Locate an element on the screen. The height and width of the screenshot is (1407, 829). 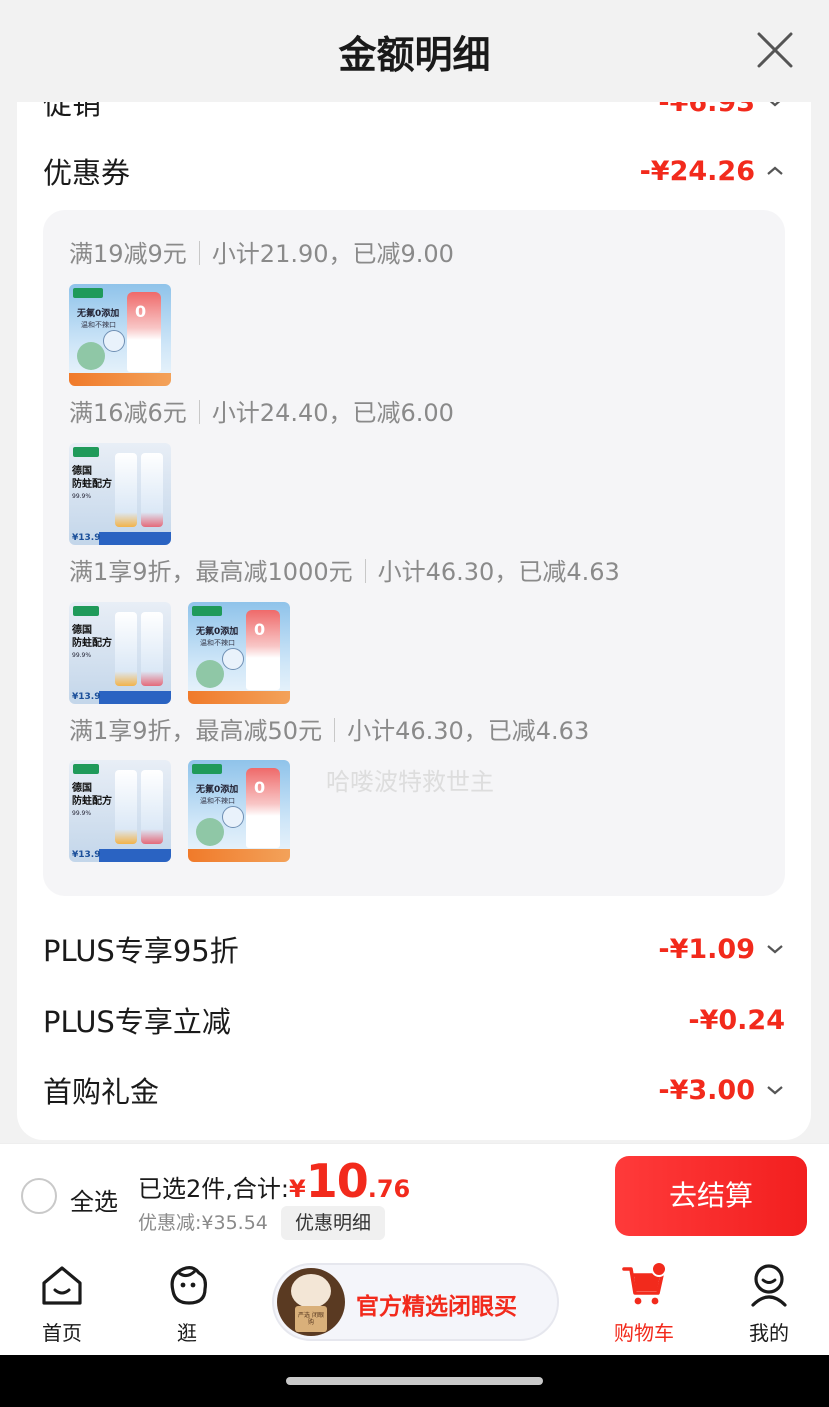
official-picks-button: 严选 闭眼购 官方精选闭眼买 is located at coordinates (415, 1302).